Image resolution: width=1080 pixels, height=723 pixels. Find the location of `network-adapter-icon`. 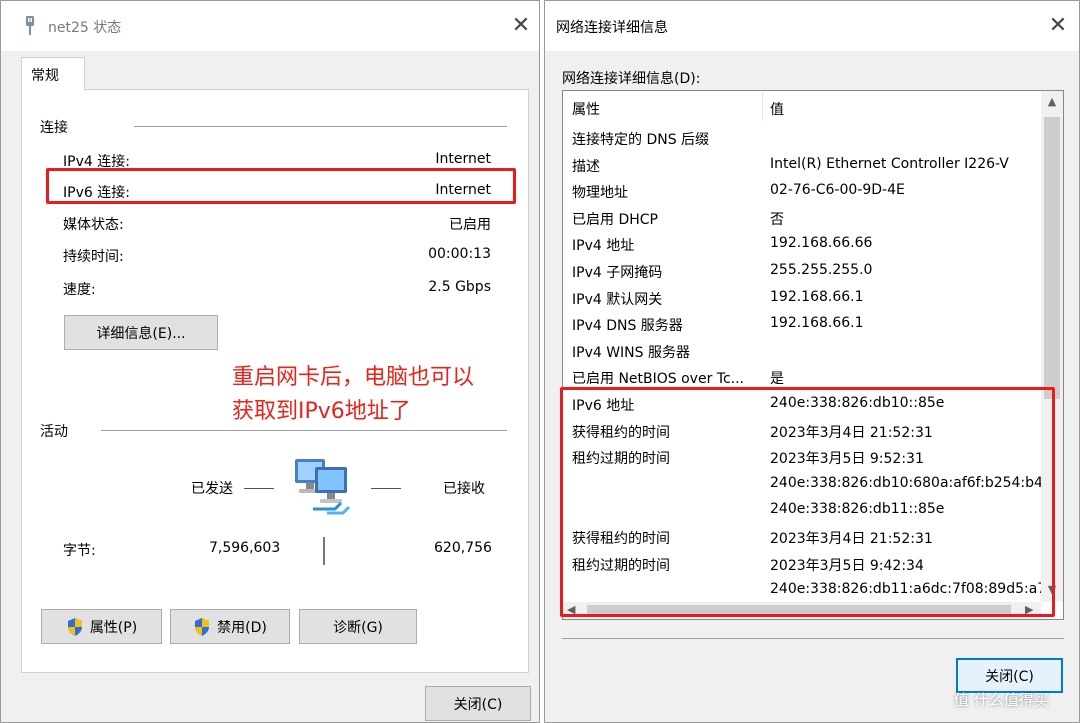

network-adapter-icon is located at coordinates (30, 25).